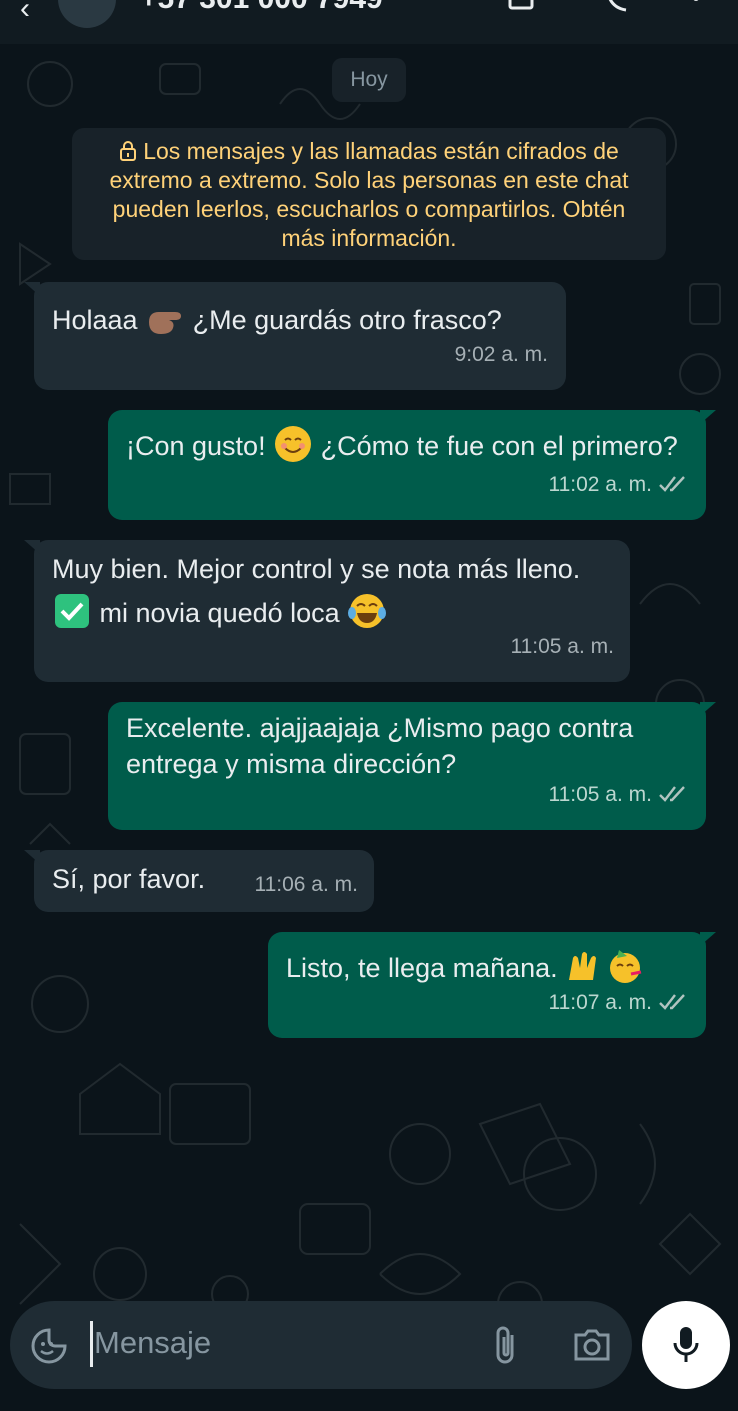 The height and width of the screenshot is (1411, 738). Describe the element at coordinates (72, 611) in the screenshot. I see `check-mark-emoji` at that location.